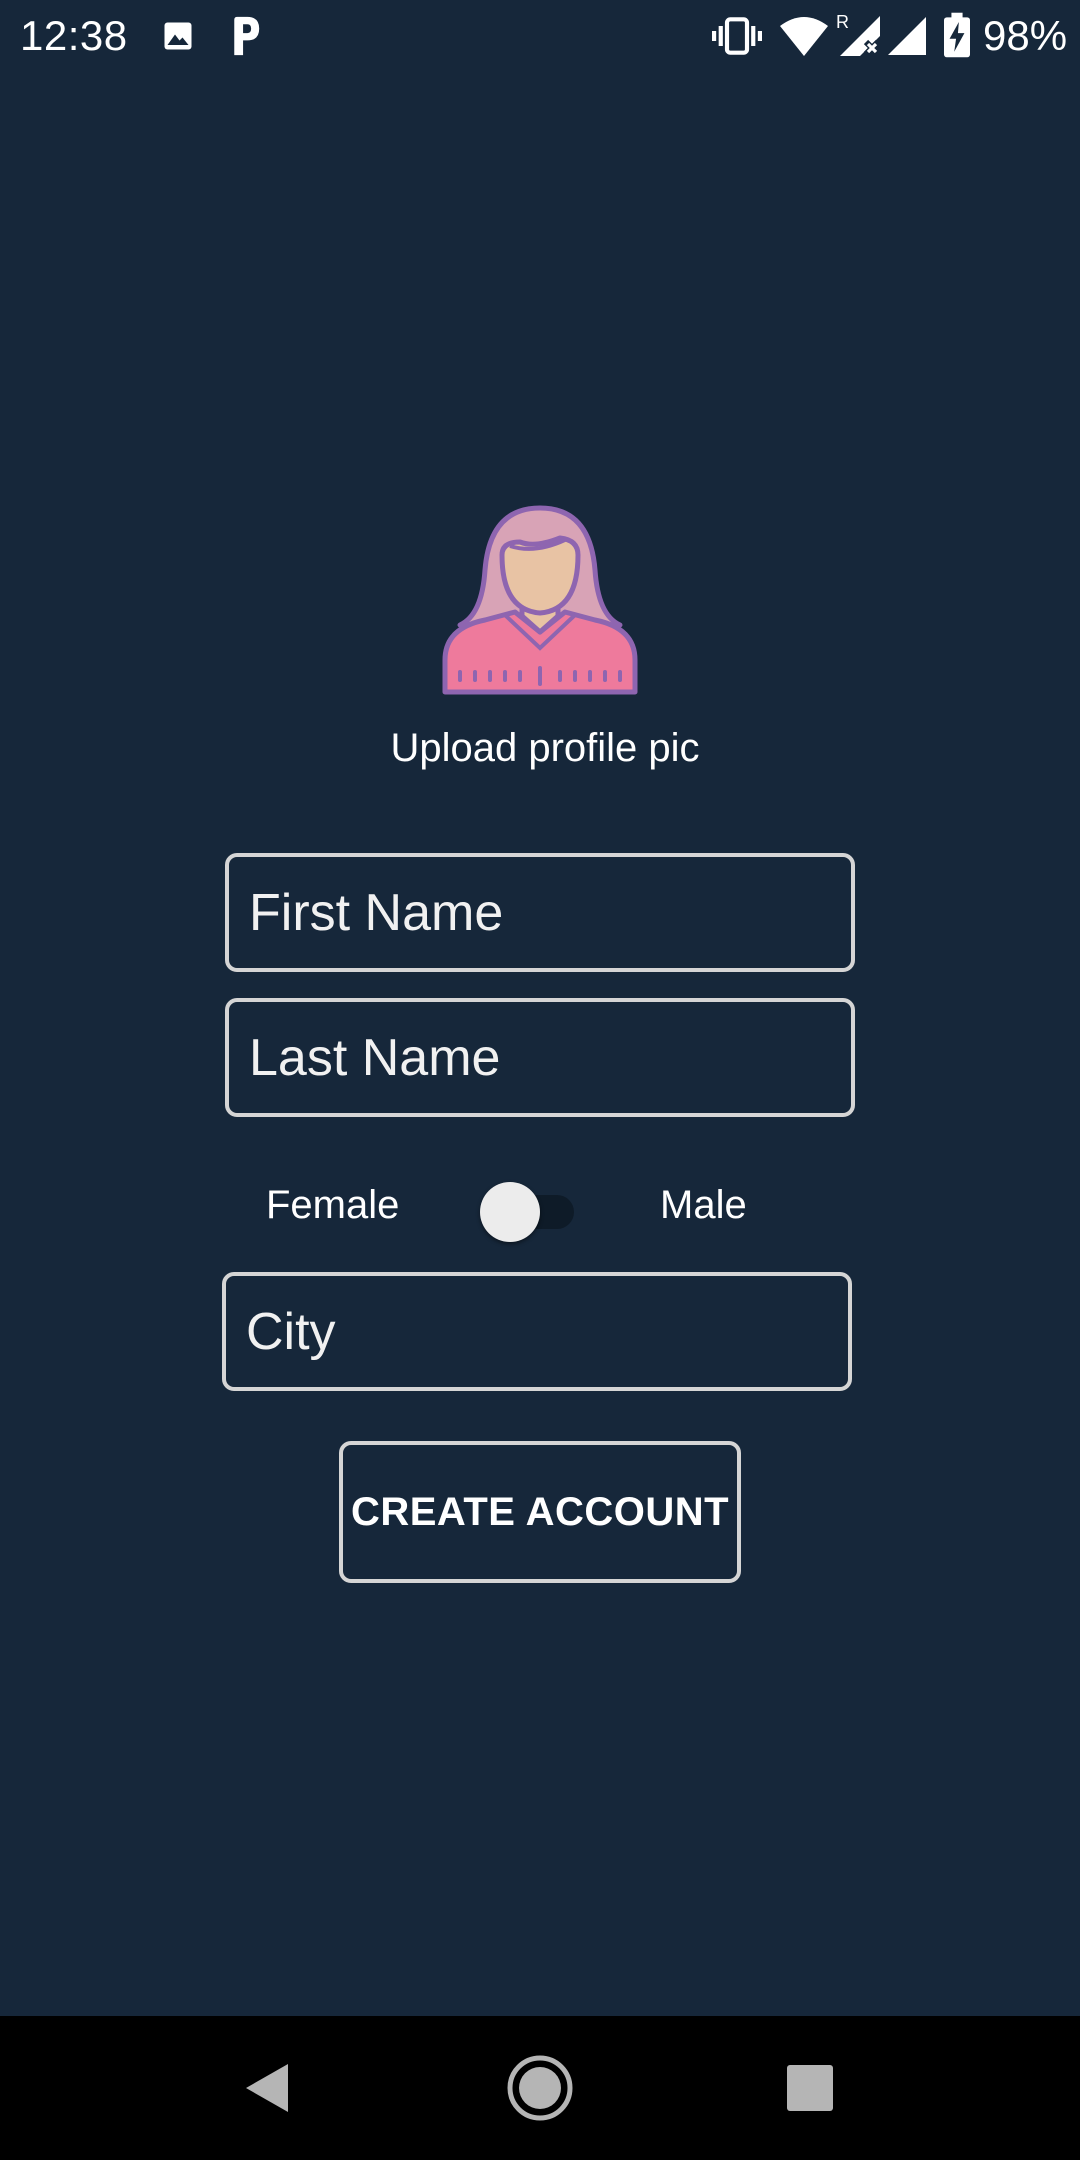 The height and width of the screenshot is (2160, 1080). What do you see at coordinates (957, 35) in the screenshot?
I see `battery-charging-icon` at bounding box center [957, 35].